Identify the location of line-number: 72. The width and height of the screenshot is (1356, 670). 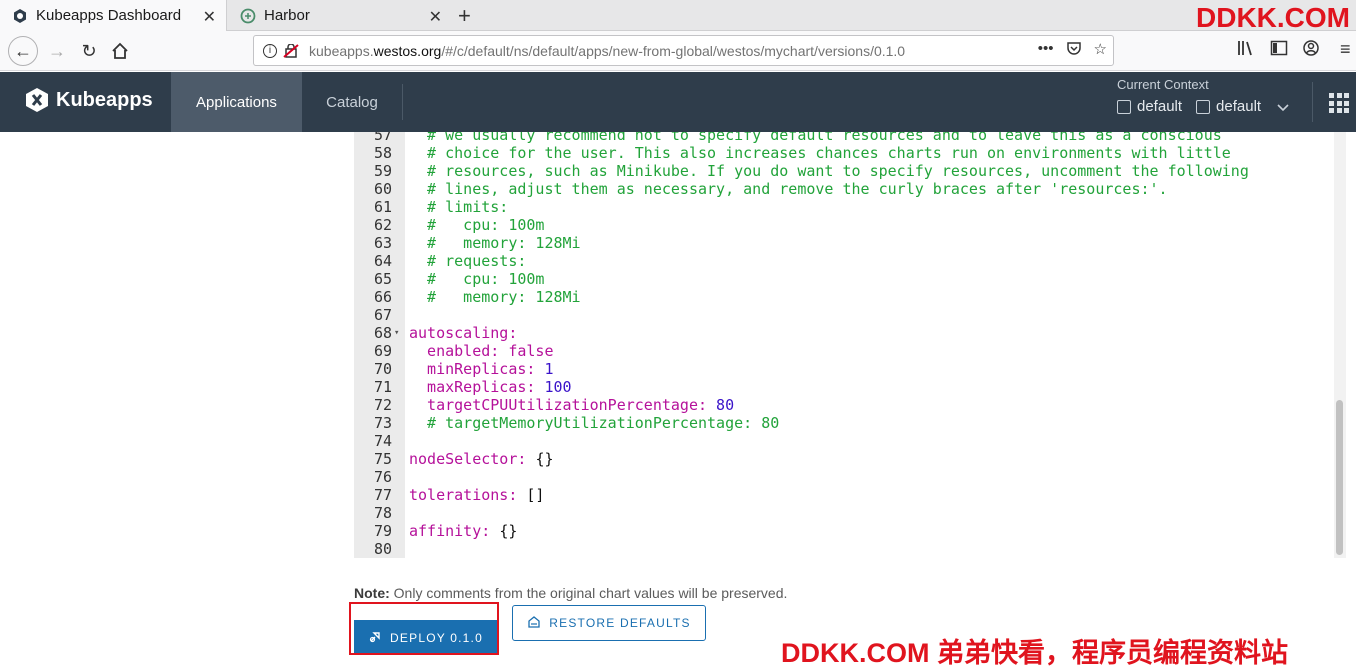
(382, 405).